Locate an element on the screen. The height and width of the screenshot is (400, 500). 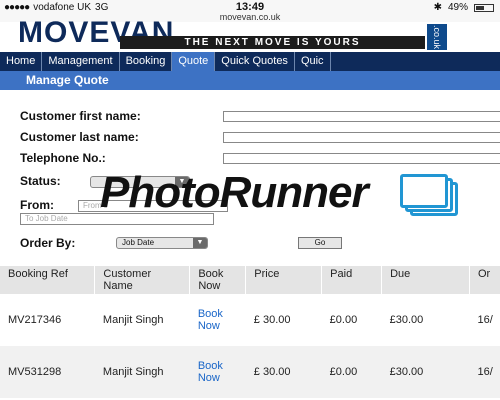
status-right: ✱ 49% is located at coordinates (464, 7).